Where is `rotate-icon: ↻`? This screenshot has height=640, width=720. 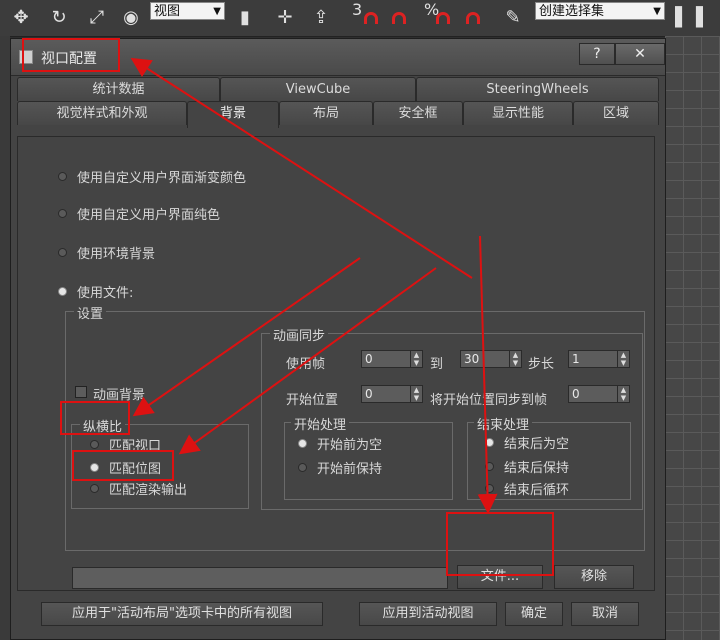
rotate-icon: ↻ is located at coordinates (59, 17).